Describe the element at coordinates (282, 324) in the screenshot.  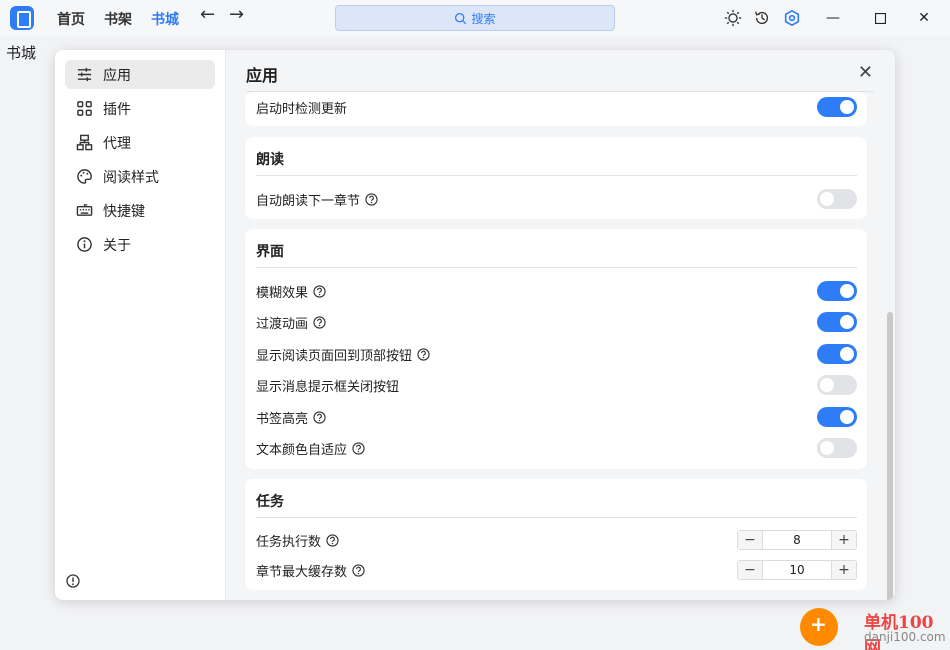
I see `setting-label: 过渡动画` at that location.